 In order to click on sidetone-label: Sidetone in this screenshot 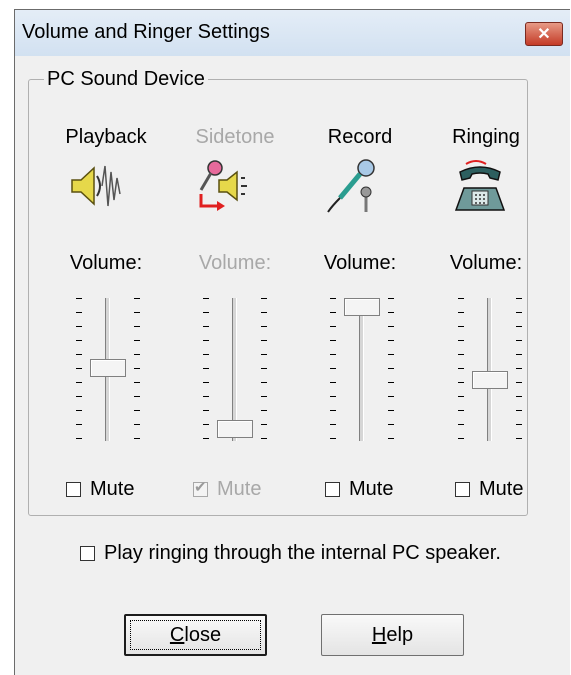, I will do `click(235, 137)`.